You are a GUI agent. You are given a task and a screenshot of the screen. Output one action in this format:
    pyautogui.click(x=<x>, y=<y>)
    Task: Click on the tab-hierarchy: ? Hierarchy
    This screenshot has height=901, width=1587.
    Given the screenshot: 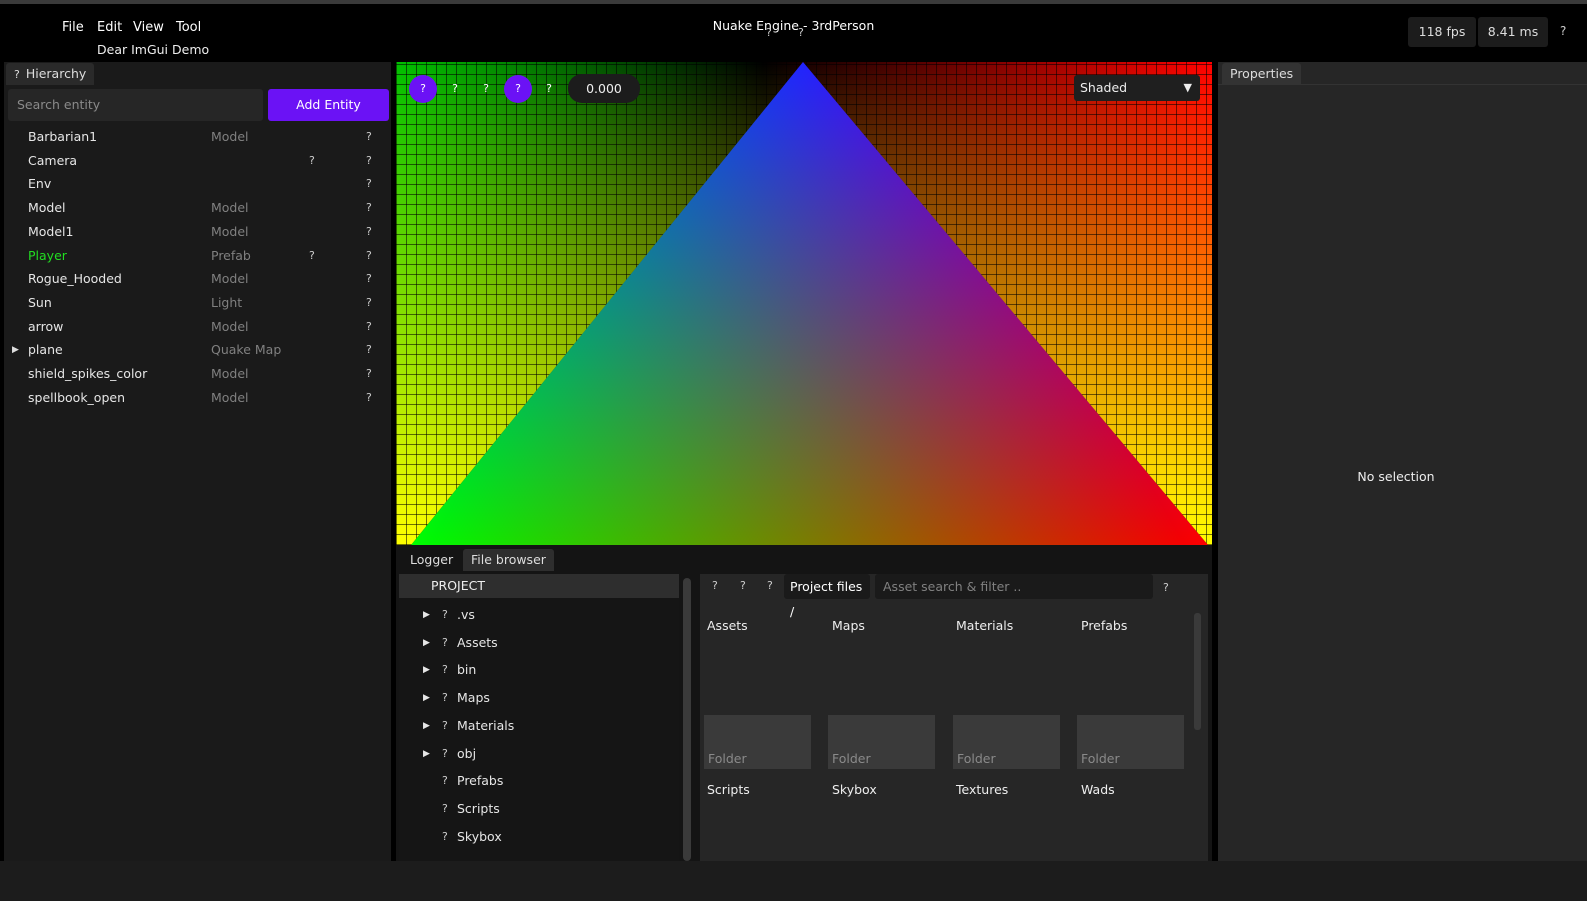 What is the action you would take?
    pyautogui.click(x=50, y=74)
    